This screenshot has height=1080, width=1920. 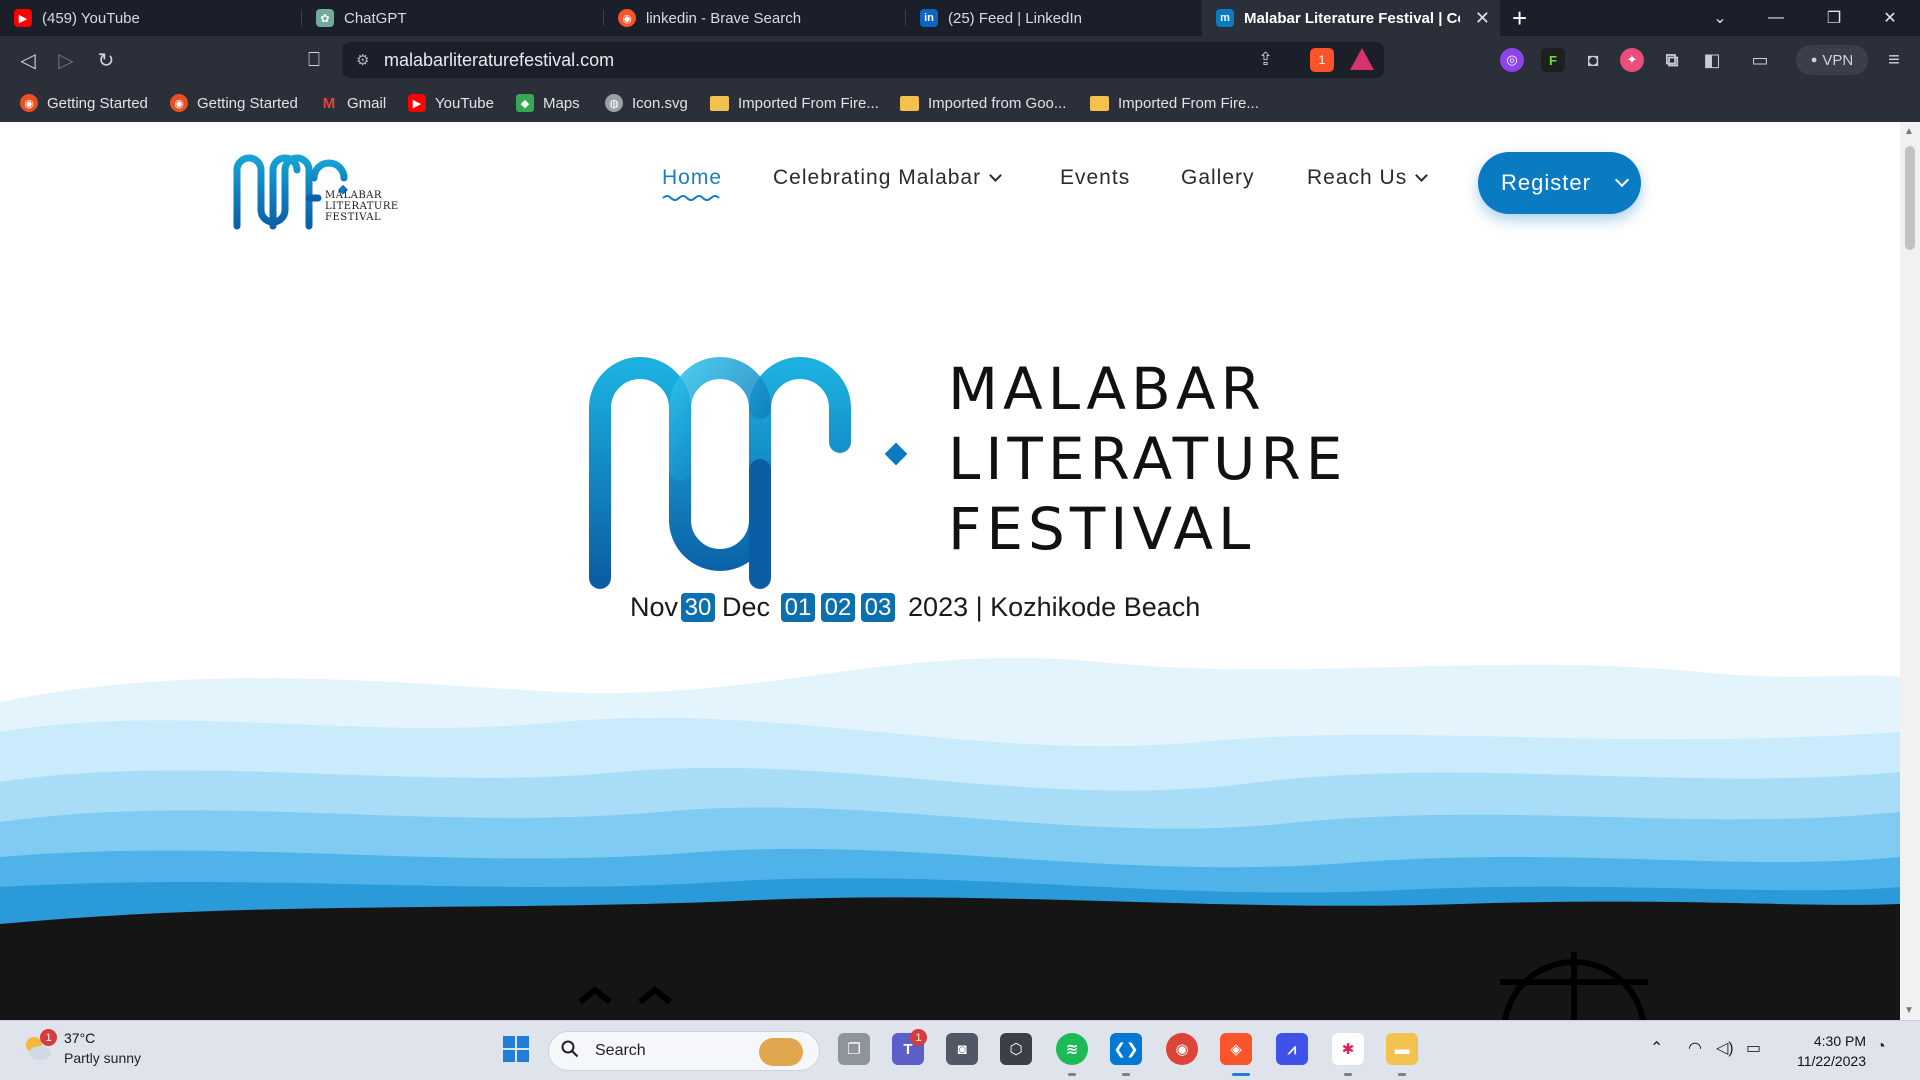 I want to click on bookmark-icon: ⎕, so click(x=314, y=60).